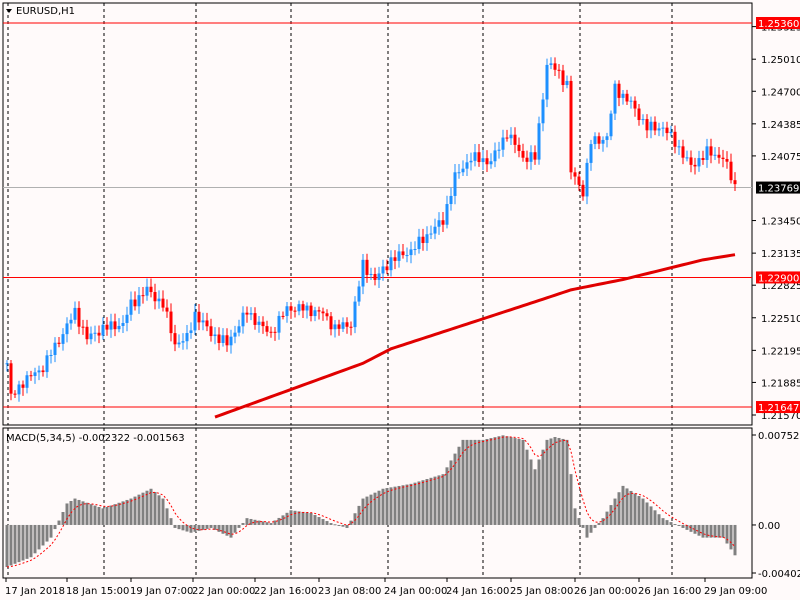 Image resolution: width=800 pixels, height=600 pixels. What do you see at coordinates (769, 526) in the screenshot?
I see `macd-tick-label: 0.00` at bounding box center [769, 526].